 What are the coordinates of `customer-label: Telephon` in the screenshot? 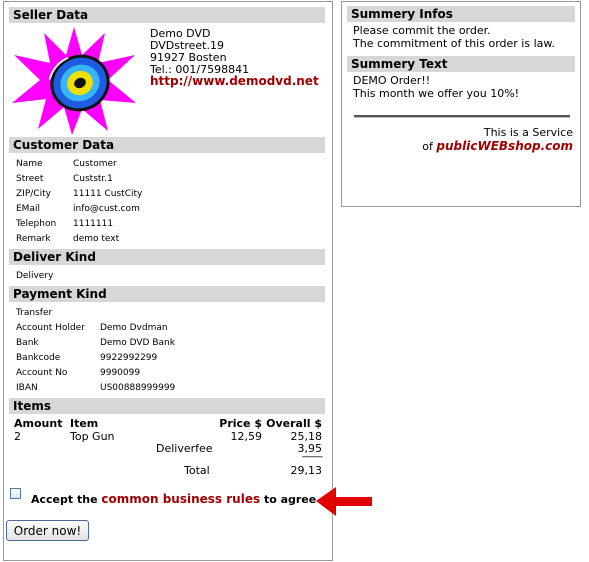 It's located at (36, 224).